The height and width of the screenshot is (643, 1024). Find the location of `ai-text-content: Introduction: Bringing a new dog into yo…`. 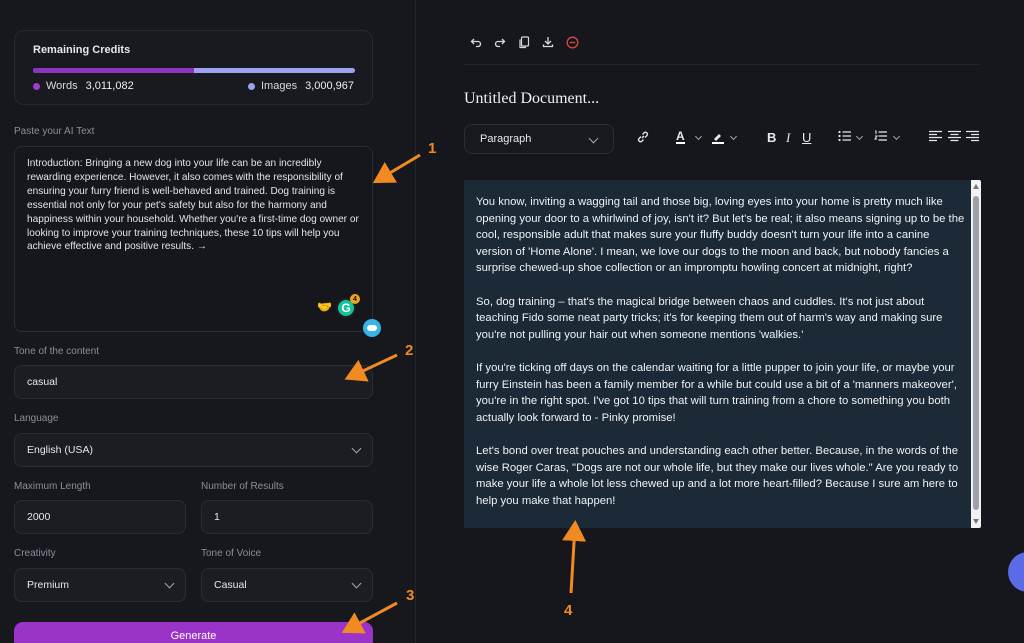

ai-text-content: Introduction: Bringing a new dog into yo… is located at coordinates (195, 205).